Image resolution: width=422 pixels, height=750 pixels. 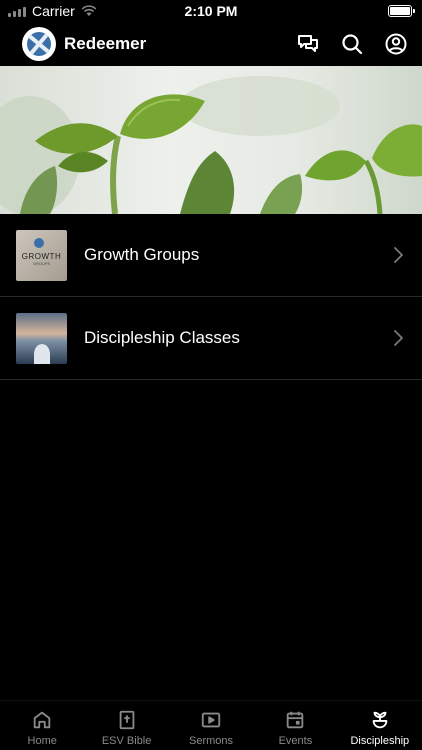 What do you see at coordinates (126, 720) in the screenshot?
I see `bible-icon` at bounding box center [126, 720].